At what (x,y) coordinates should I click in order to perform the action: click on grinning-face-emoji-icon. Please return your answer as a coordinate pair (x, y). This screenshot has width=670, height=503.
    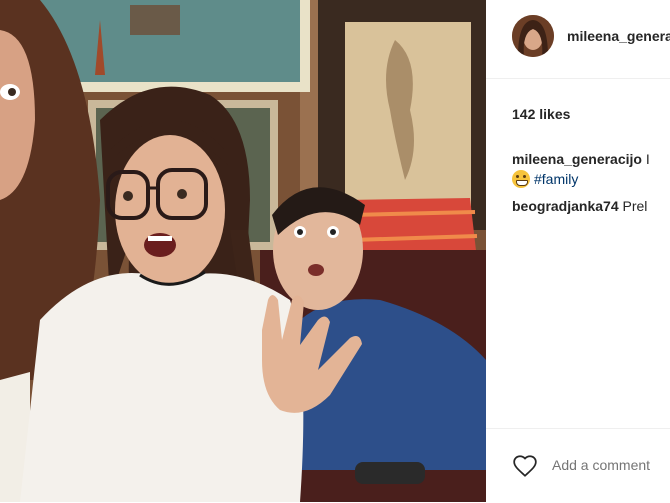
    Looking at the image, I should click on (521, 179).